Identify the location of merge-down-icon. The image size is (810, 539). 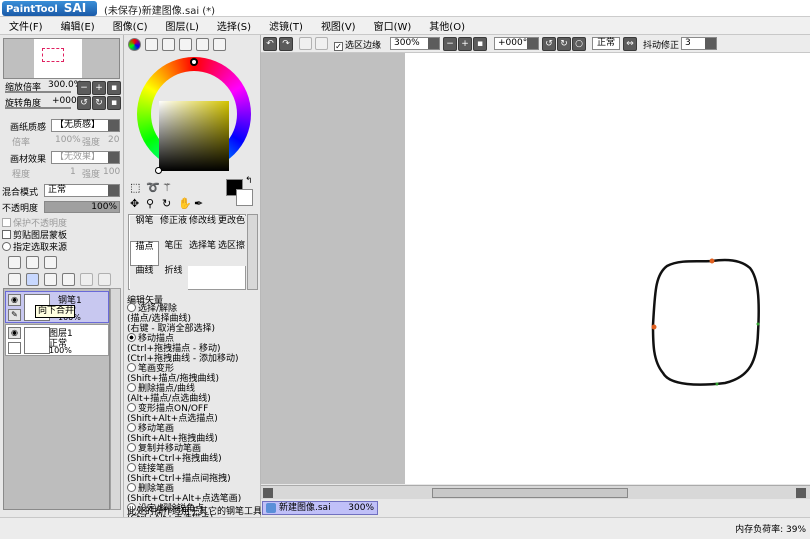
(32, 279).